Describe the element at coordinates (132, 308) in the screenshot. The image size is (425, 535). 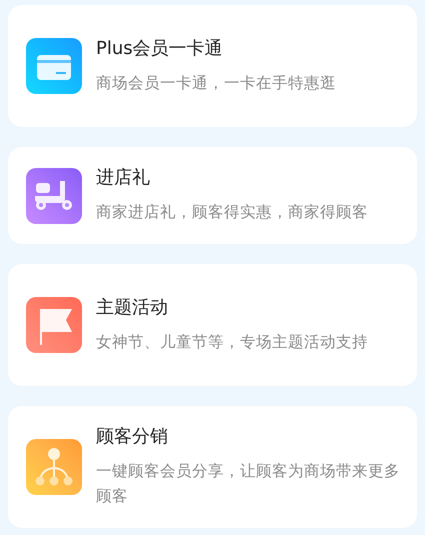
I see `feature-title: 主题活动` at that location.